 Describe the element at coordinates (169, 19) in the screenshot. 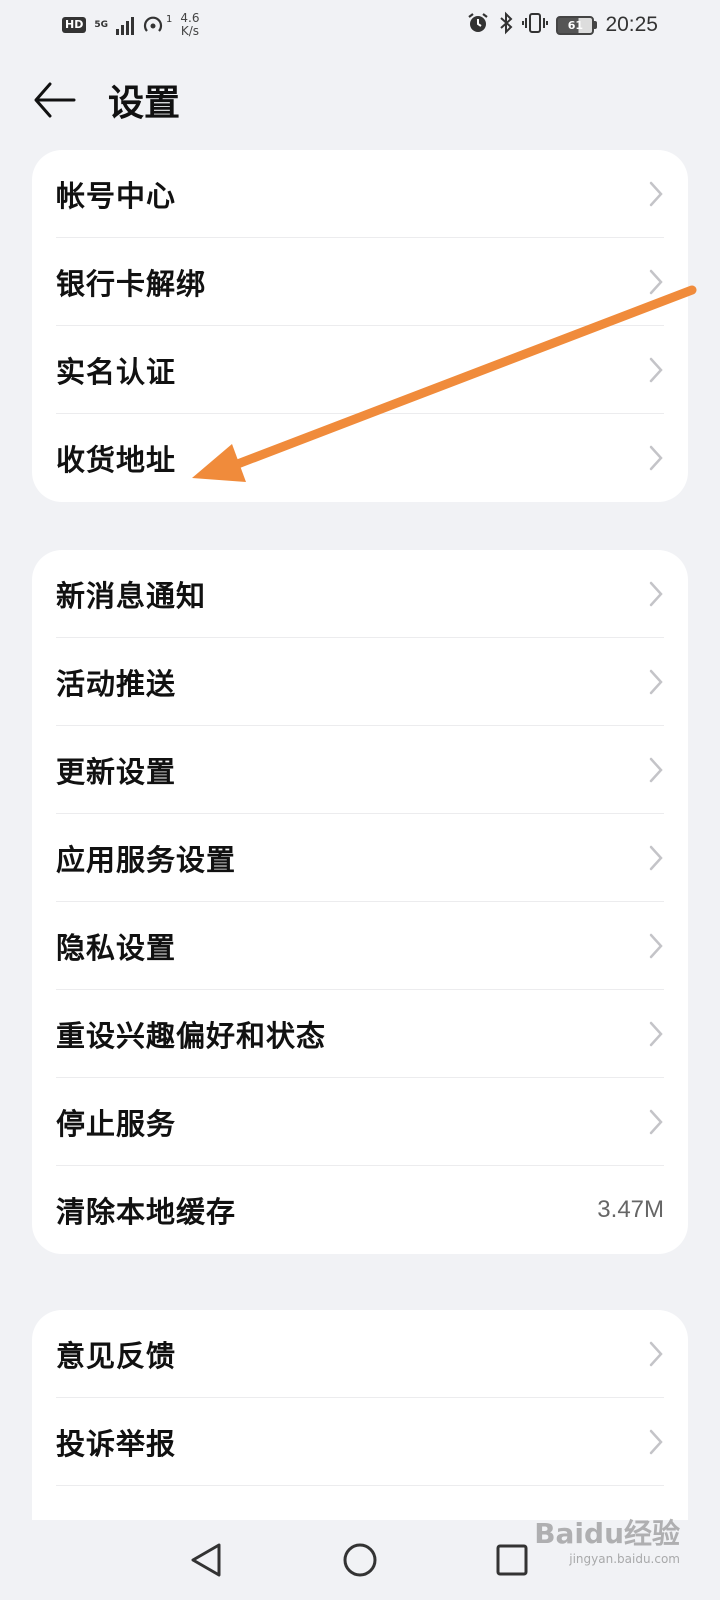

I see `hotspot-count: 1` at that location.